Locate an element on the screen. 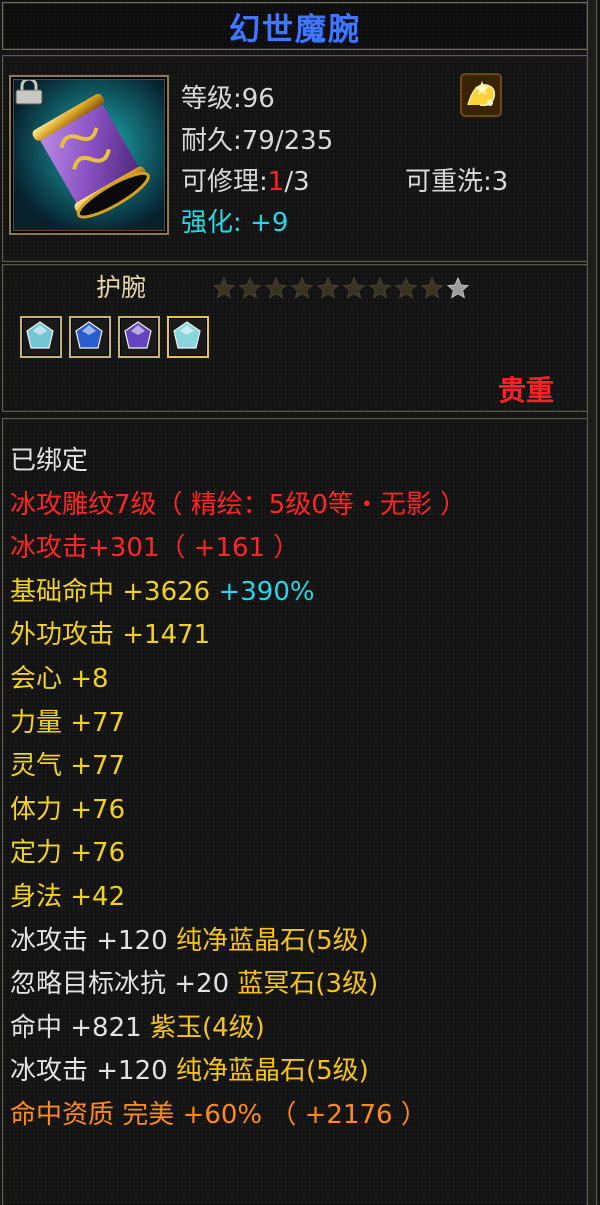  attribute-row: 冰攻击+301（ +161 ） is located at coordinates (295, 549).